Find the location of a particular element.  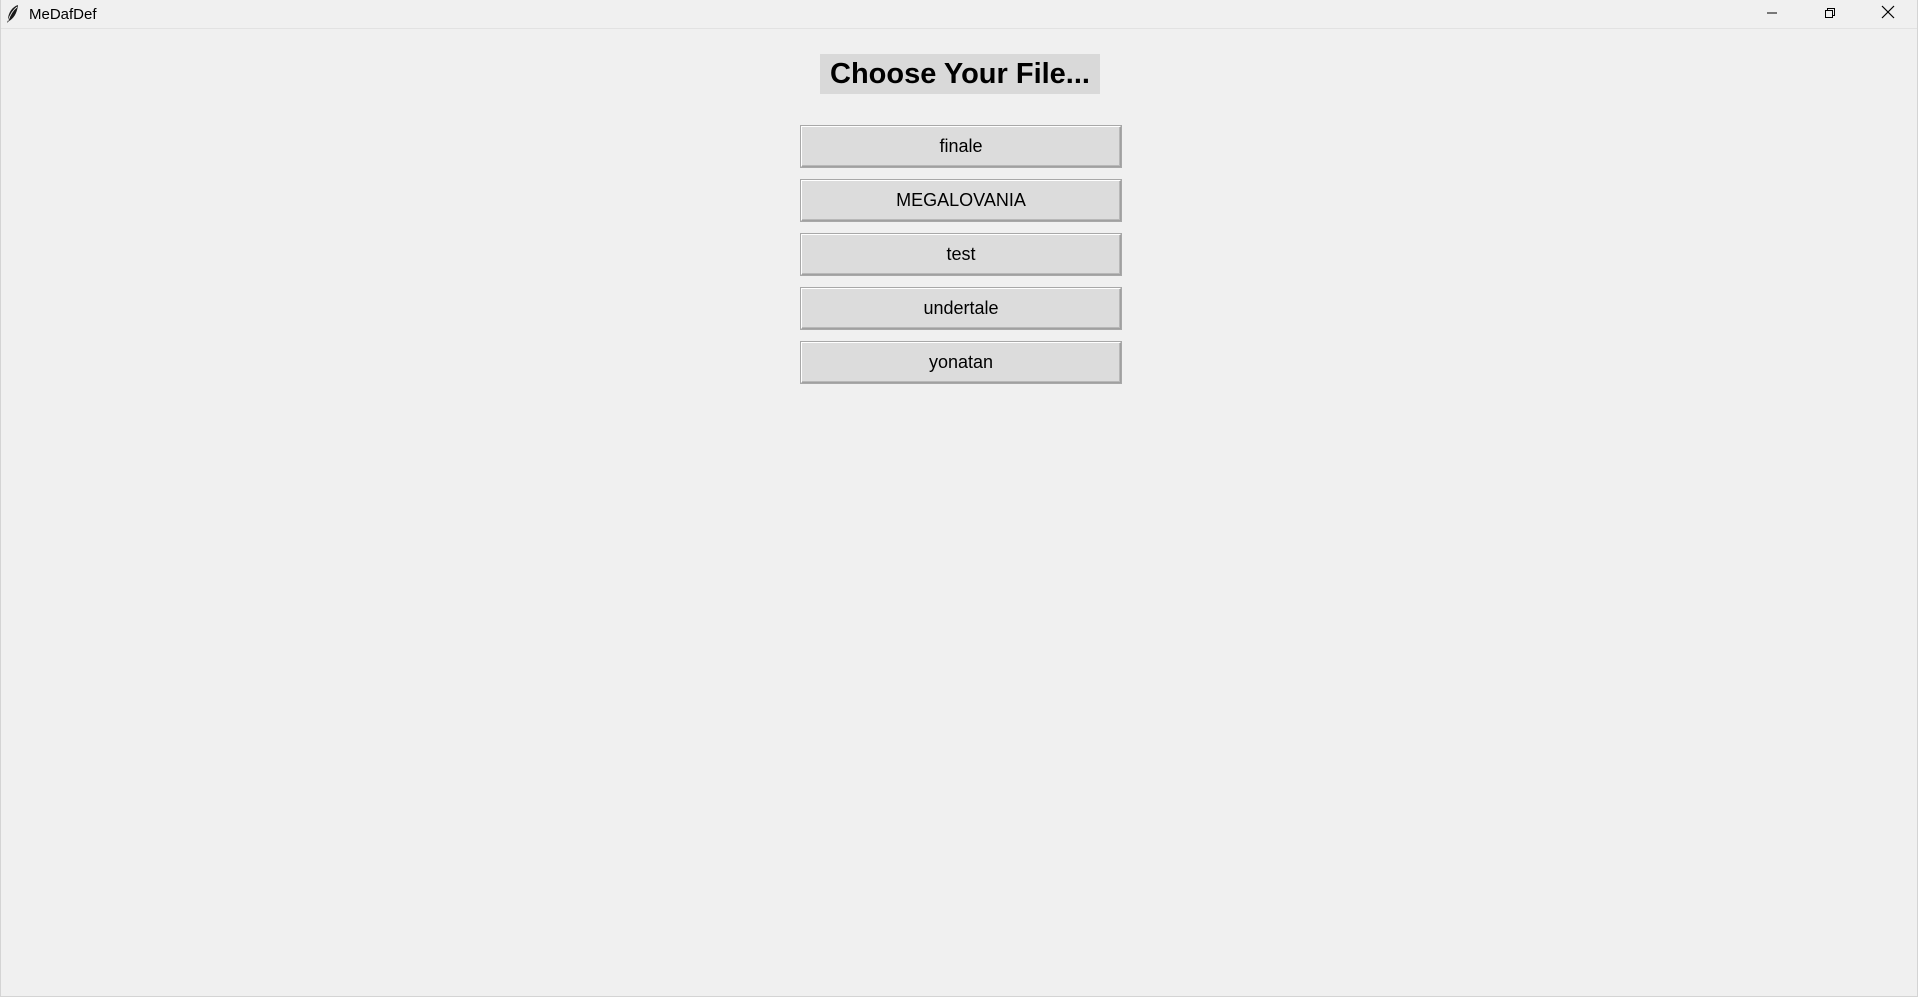

restore-icon is located at coordinates (1830, 15).